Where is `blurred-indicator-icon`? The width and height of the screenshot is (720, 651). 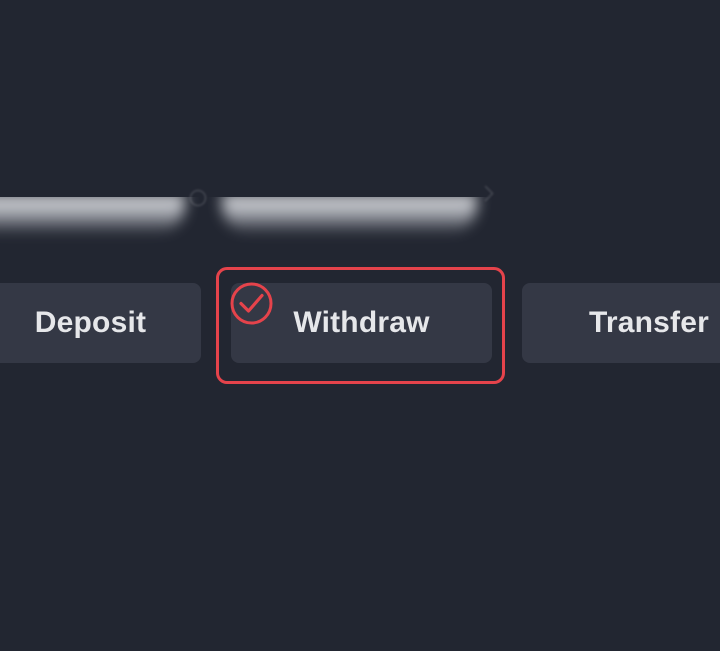 blurred-indicator-icon is located at coordinates (198, 198).